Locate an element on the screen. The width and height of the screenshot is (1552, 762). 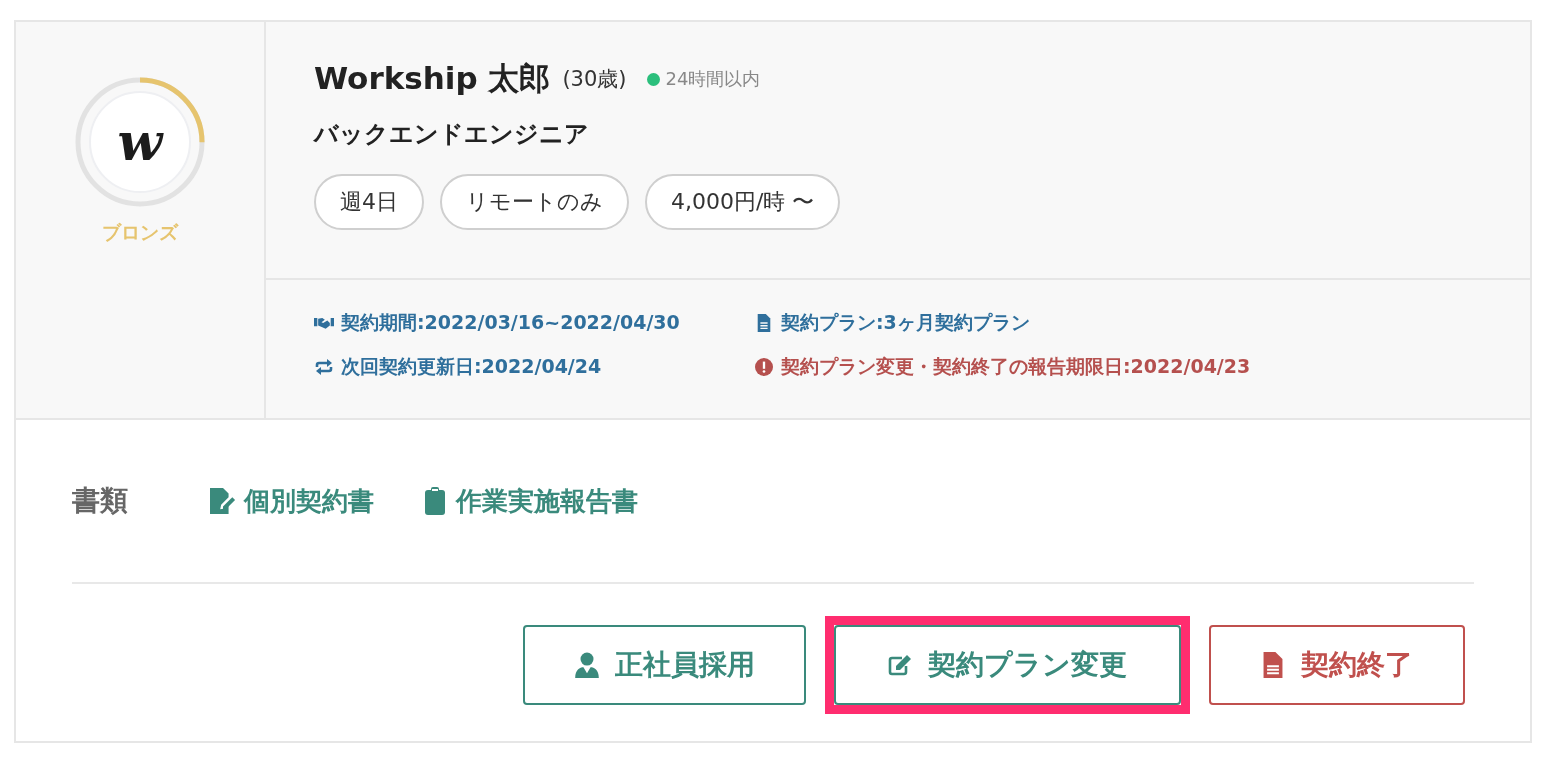
document-link: 作業実施報告書 is located at coordinates (530, 501).